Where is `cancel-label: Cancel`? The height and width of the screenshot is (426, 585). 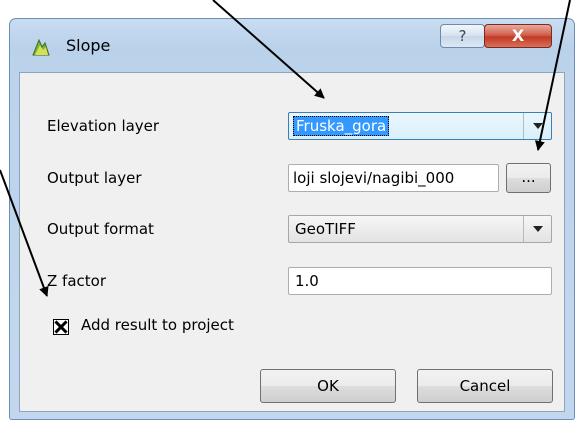
cancel-label: Cancel is located at coordinates (485, 386).